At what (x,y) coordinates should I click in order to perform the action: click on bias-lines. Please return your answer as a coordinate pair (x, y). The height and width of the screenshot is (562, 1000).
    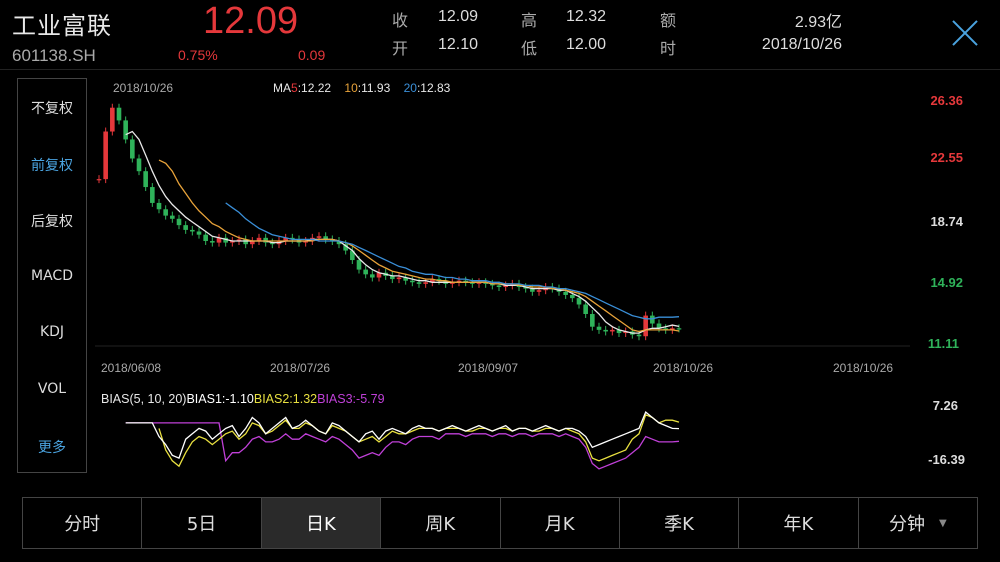
    Looking at the image, I should click on (402, 440).